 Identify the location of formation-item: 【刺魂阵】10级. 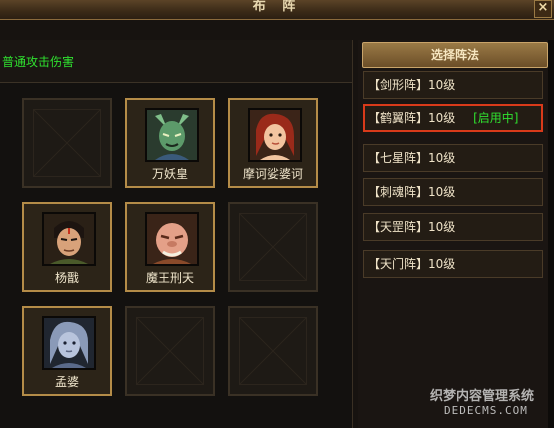
(453, 192).